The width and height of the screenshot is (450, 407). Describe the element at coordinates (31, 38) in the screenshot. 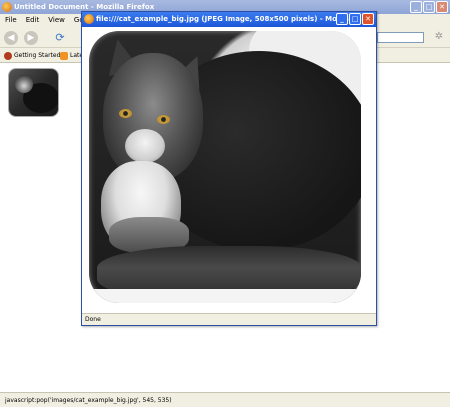

I see `forward-arrow-icon: ▶` at that location.